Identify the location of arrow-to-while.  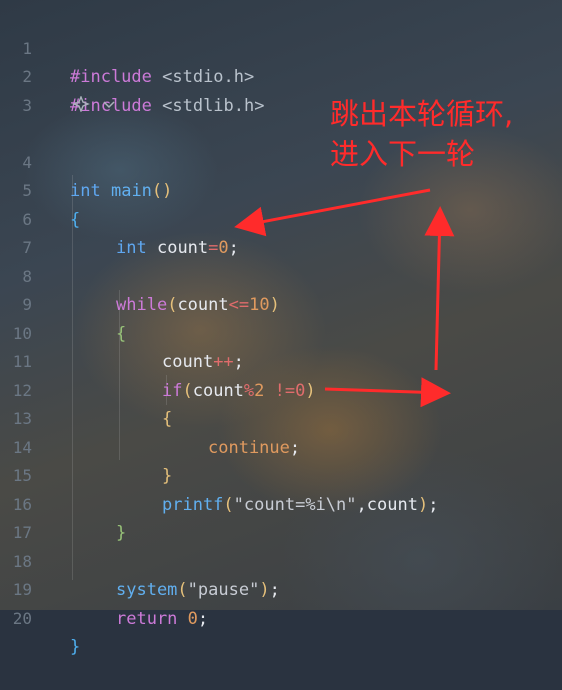
(332, 212).